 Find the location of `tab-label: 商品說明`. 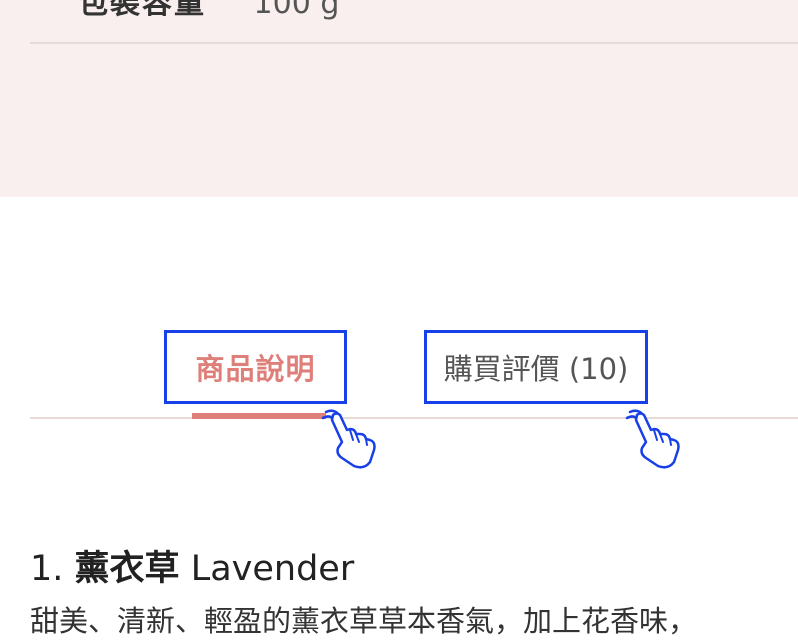

tab-label: 商品說明 is located at coordinates (255, 369).